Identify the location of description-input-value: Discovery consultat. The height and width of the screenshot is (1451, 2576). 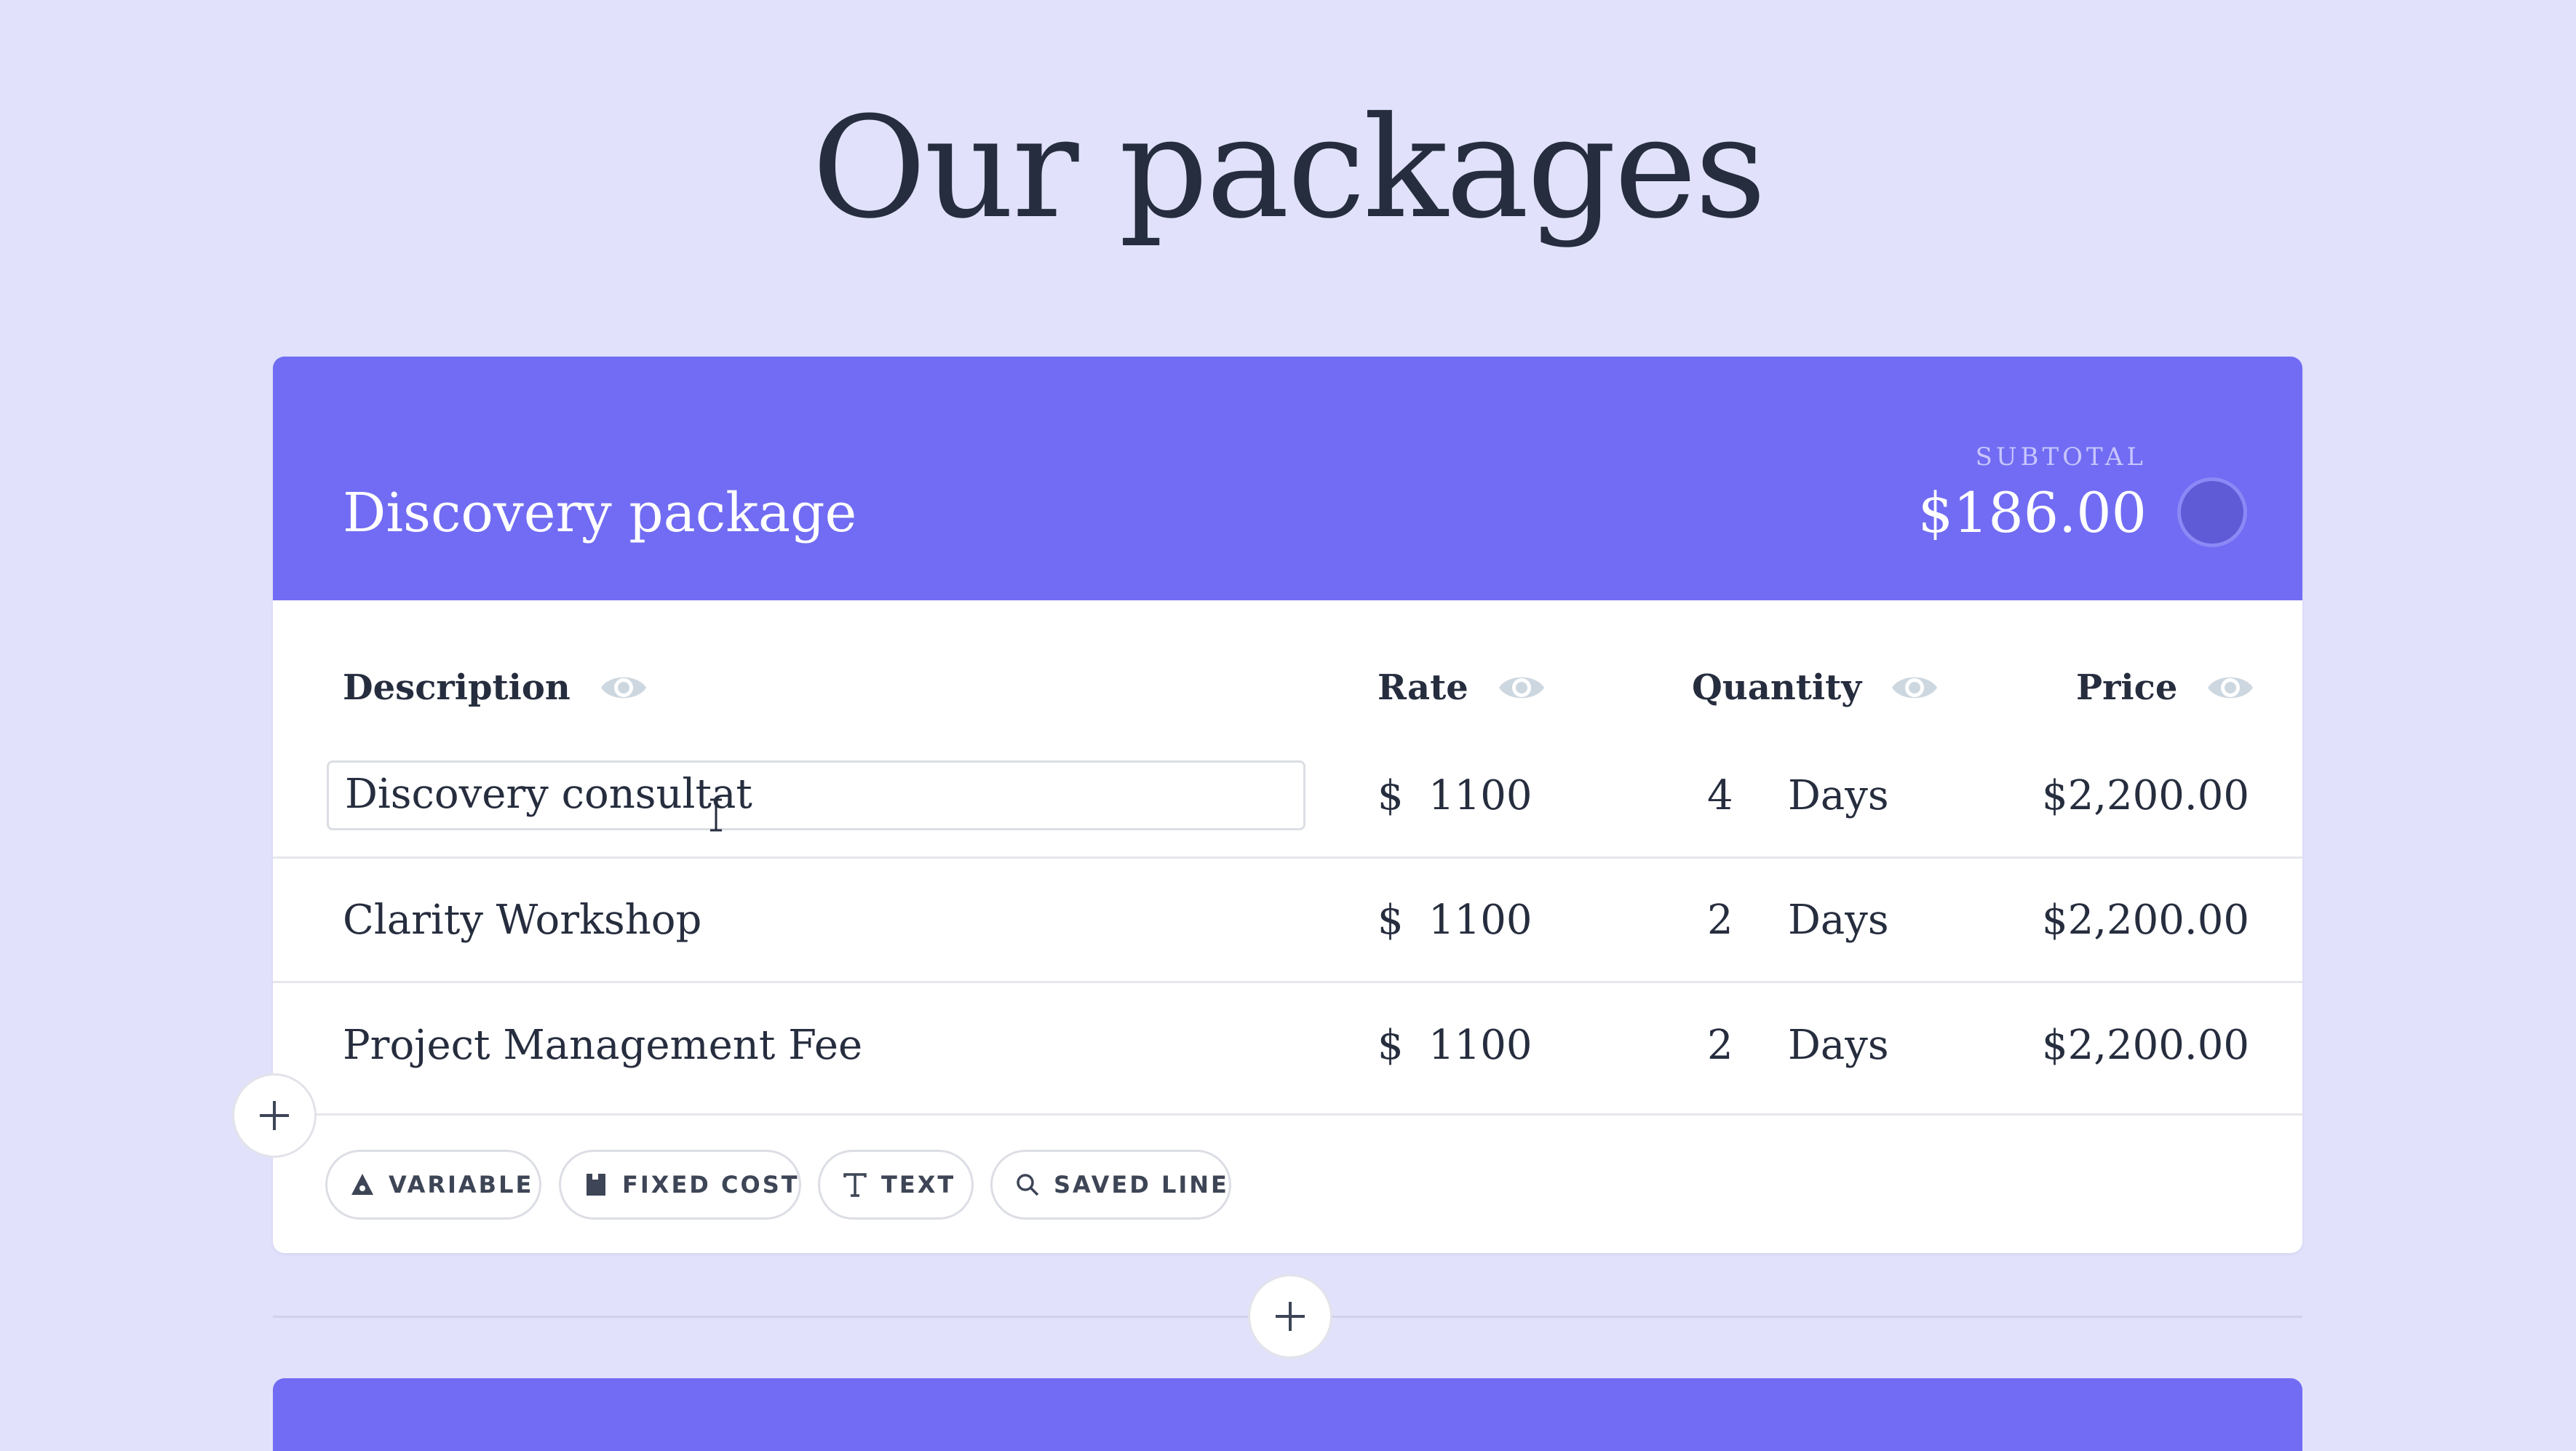
(548, 794).